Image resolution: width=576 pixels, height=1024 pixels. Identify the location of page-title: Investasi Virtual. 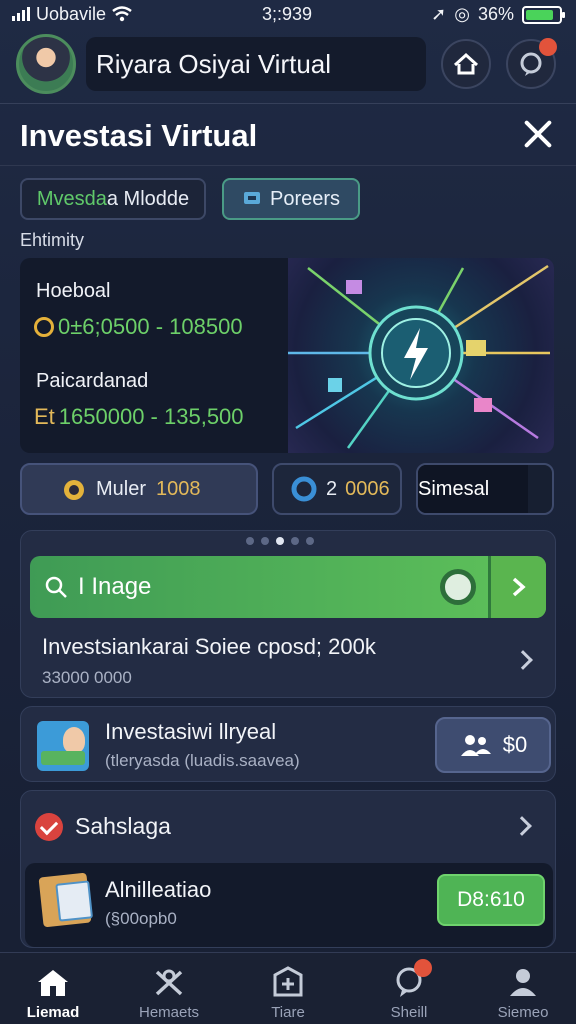
(139, 135).